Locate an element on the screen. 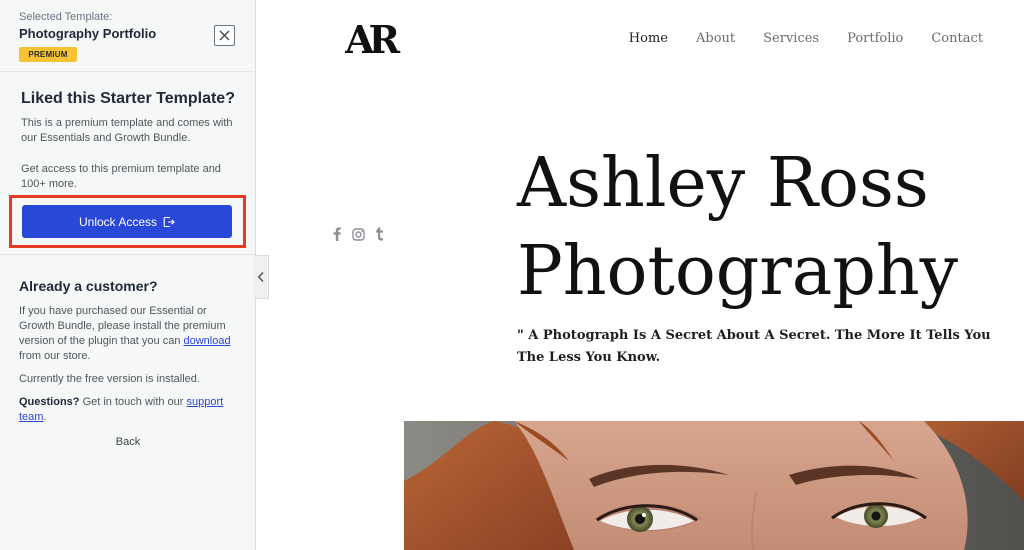 The height and width of the screenshot is (550, 1024). main-navigation: Home About Services Portfolio Contact is located at coordinates (806, 38).